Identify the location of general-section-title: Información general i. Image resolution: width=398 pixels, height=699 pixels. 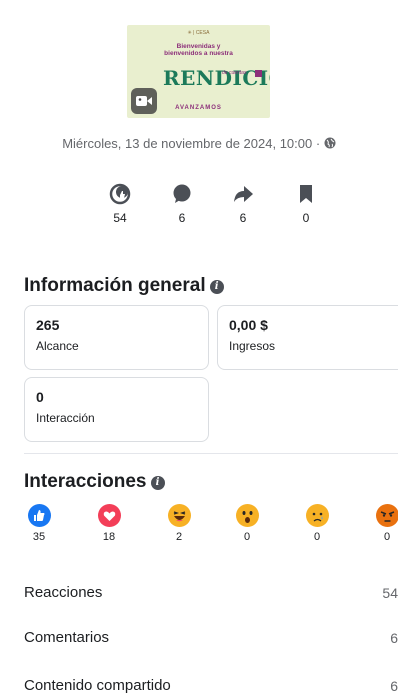
(124, 286).